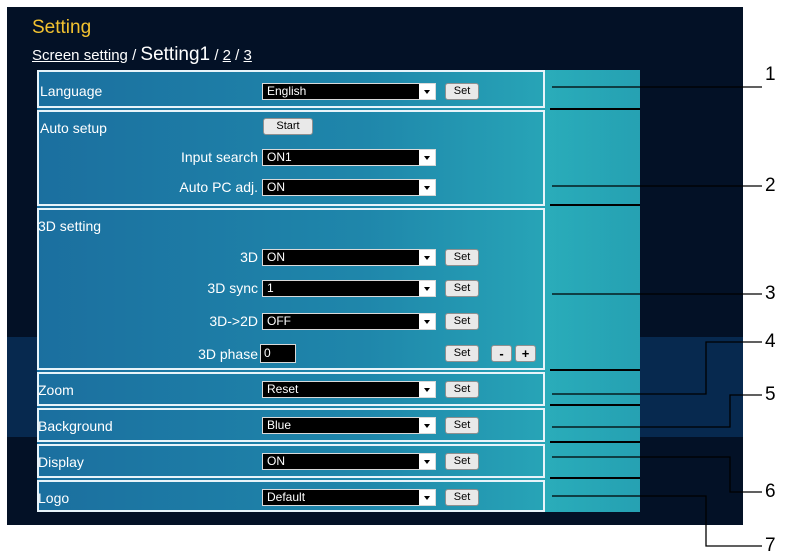 The image size is (795, 557). I want to click on callout-label: 6, so click(770, 491).